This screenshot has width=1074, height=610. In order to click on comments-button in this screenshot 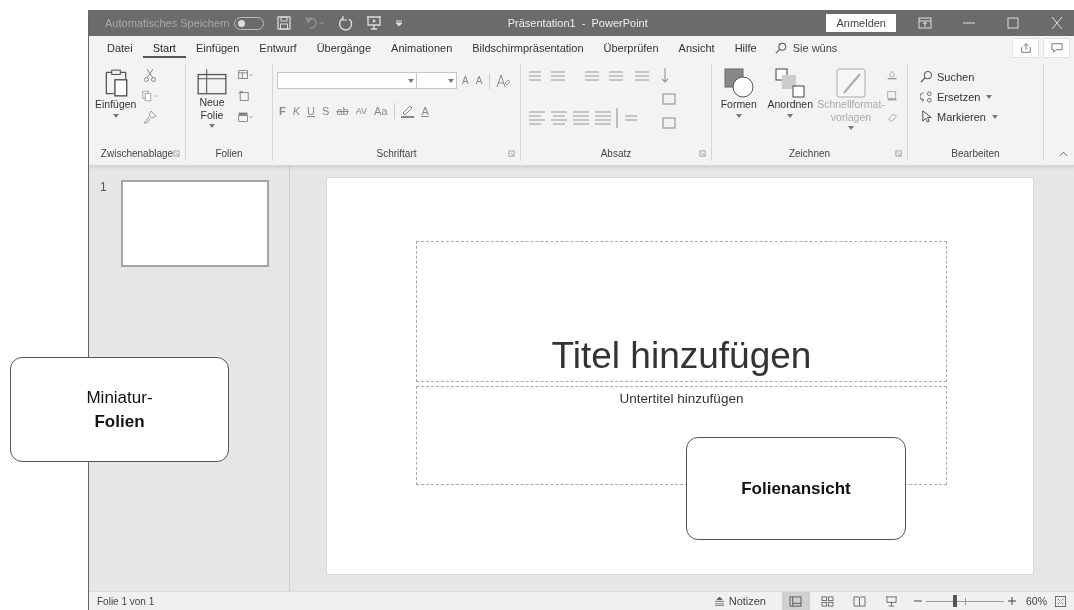, I will do `click(1056, 48)`.